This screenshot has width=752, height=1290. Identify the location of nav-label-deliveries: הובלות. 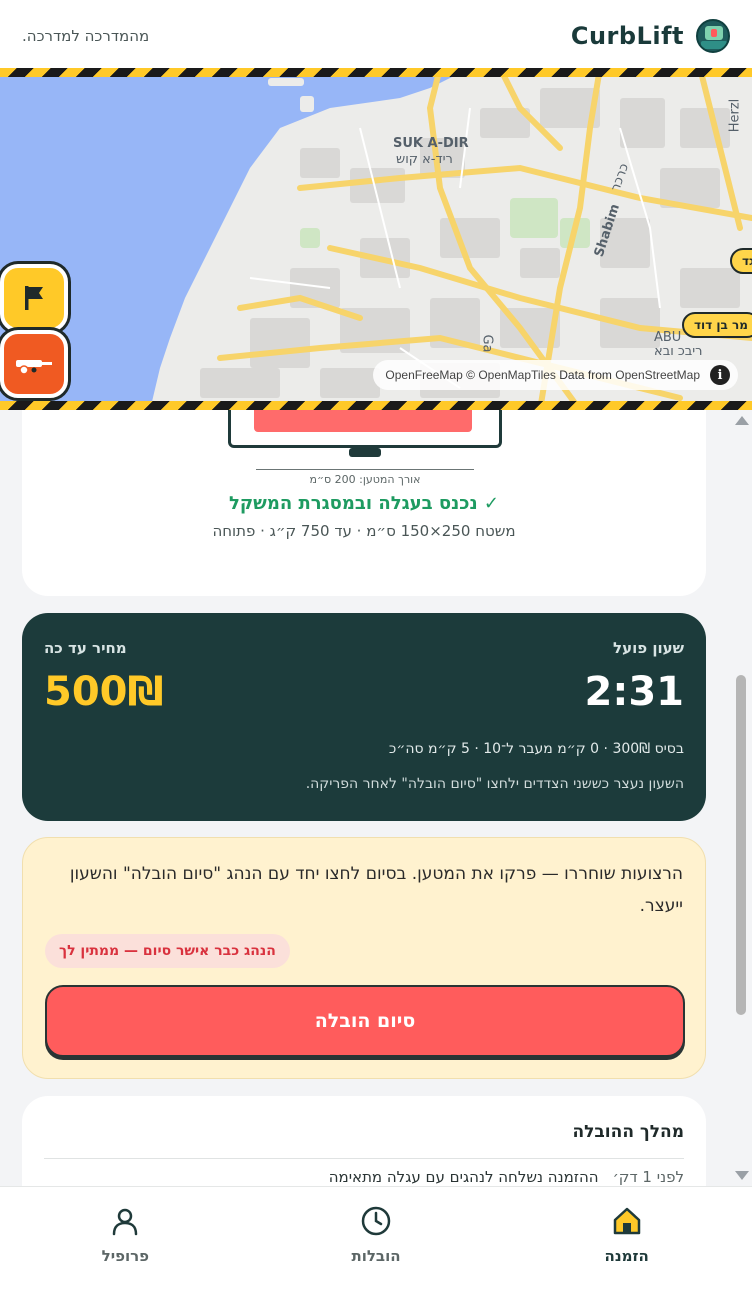
(376, 1256).